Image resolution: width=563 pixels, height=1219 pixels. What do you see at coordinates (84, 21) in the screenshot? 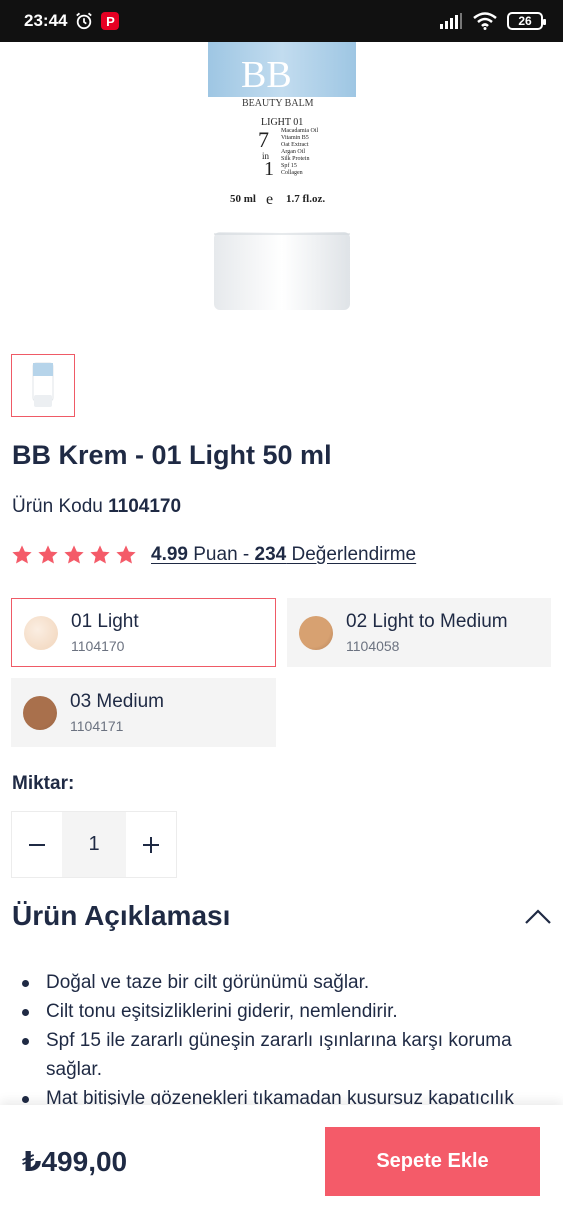
I see `alarm-icon` at bounding box center [84, 21].